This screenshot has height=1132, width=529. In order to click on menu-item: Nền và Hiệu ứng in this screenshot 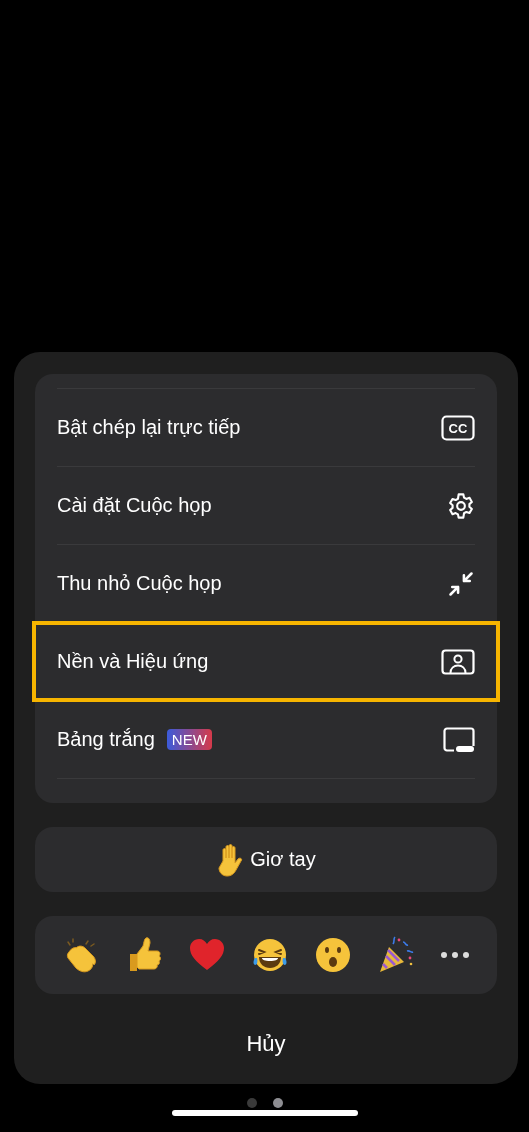, I will do `click(266, 661)`.